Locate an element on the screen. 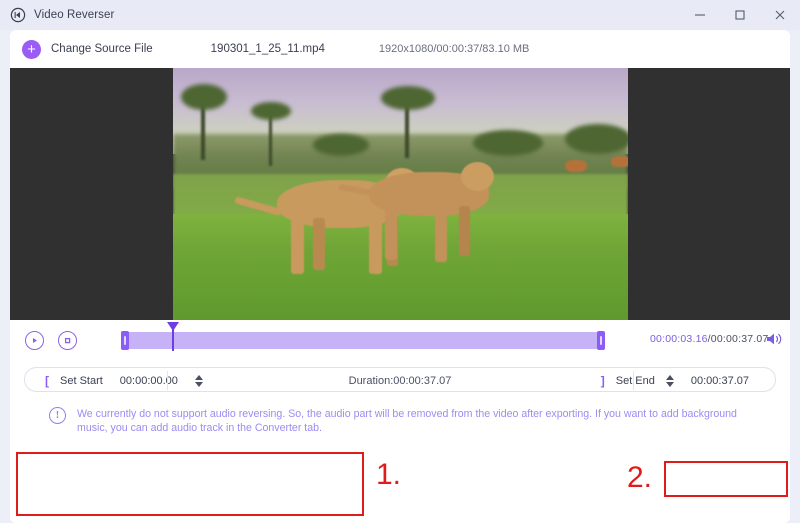 Image resolution: width=800 pixels, height=523 pixels. close-button is located at coordinates (780, 15).